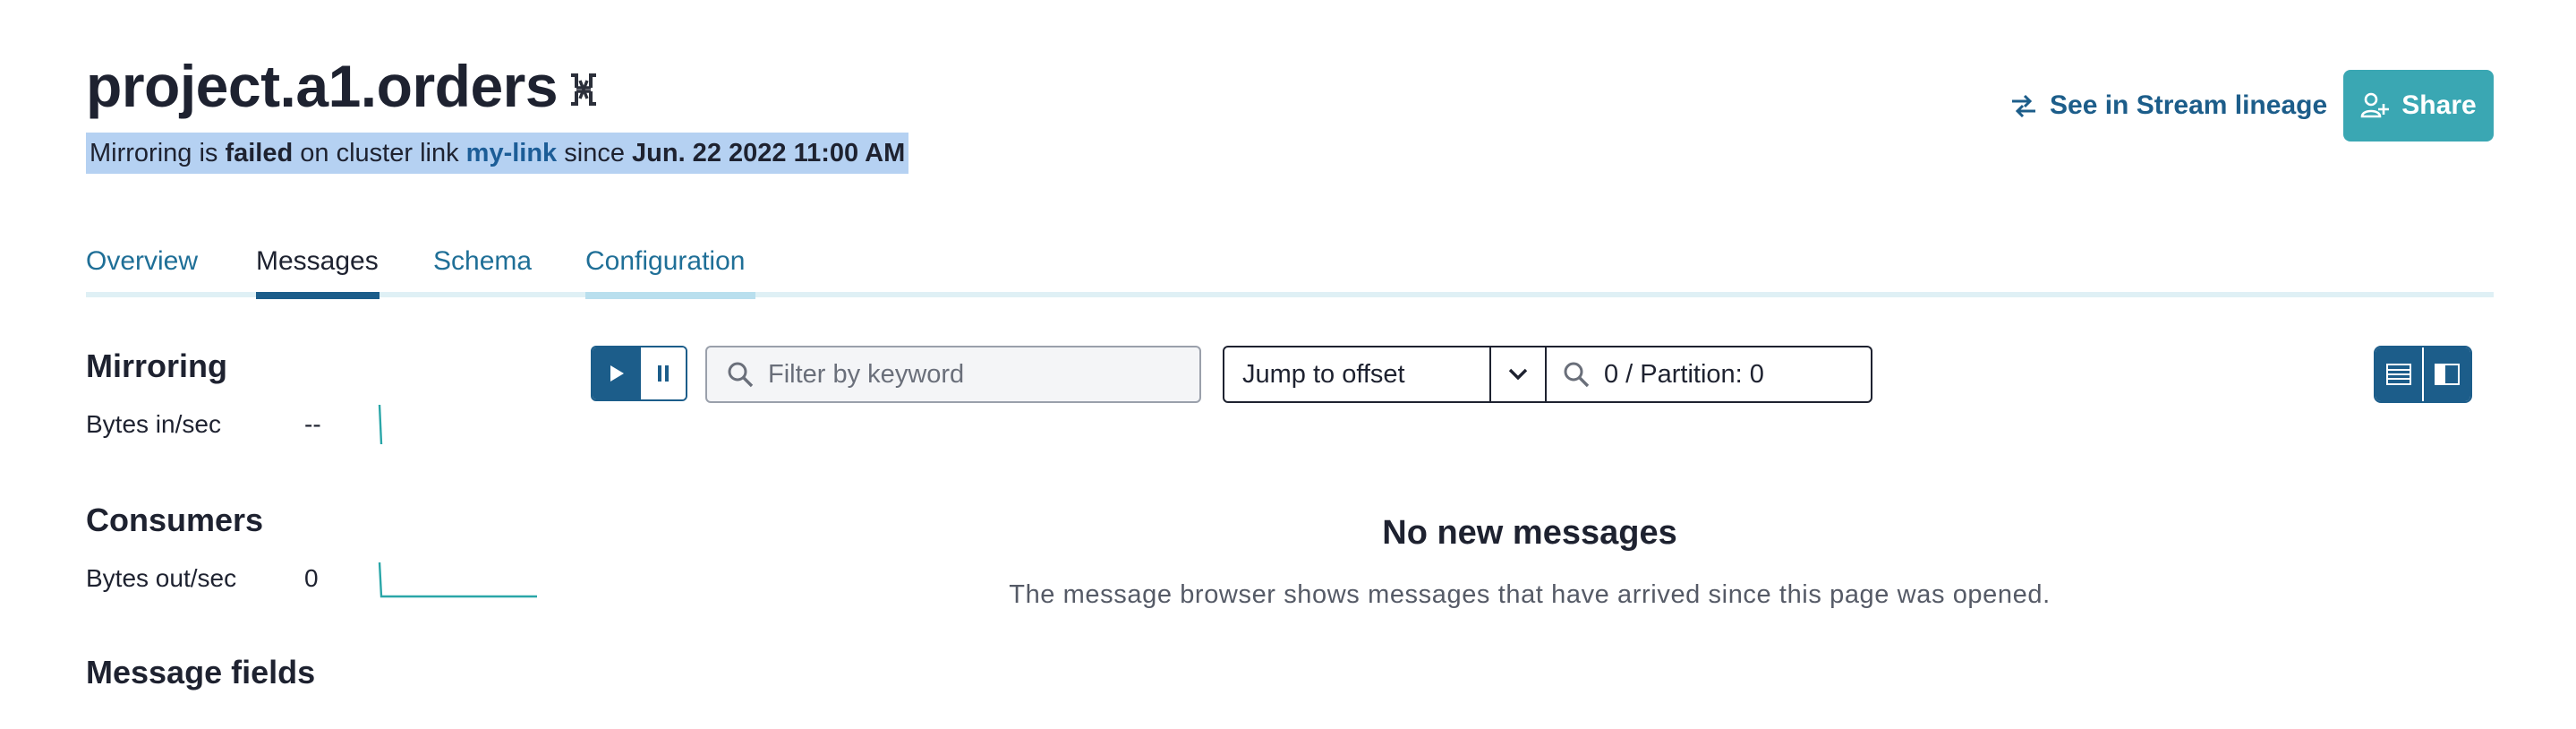 The width and height of the screenshot is (2576, 729). What do you see at coordinates (1290, 294) in the screenshot?
I see `tabs-divider` at bounding box center [1290, 294].